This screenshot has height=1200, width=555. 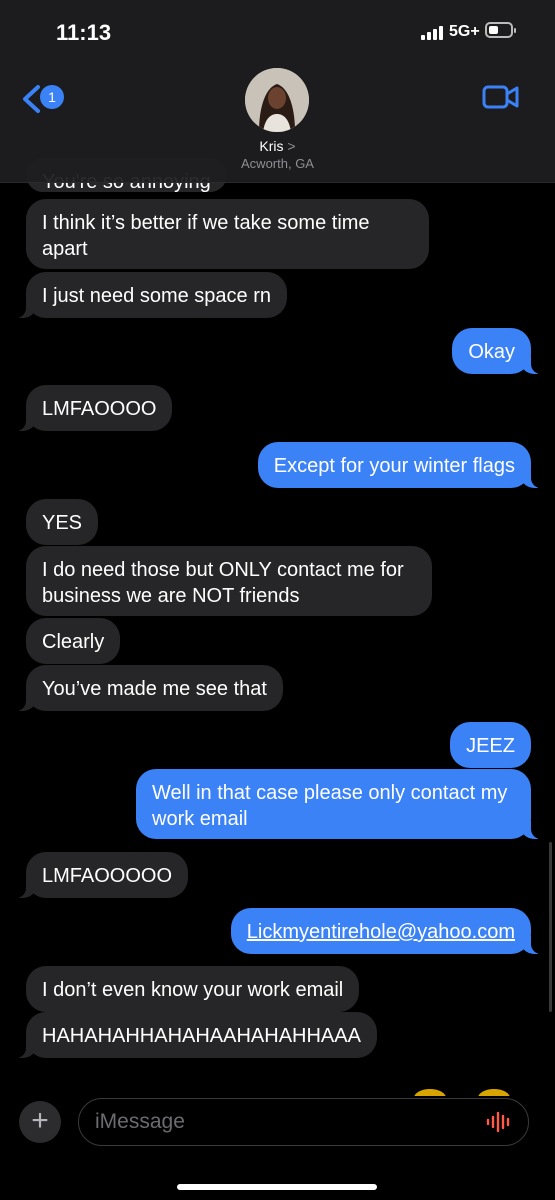 I want to click on contact-name: Kris >, so click(x=277, y=146).